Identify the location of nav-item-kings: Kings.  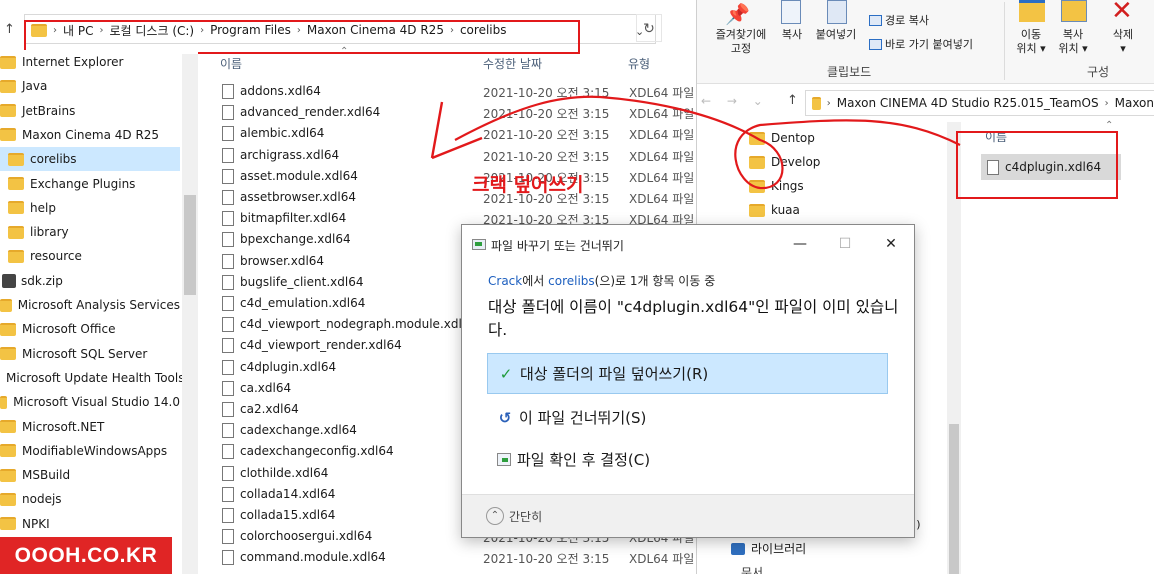
(776, 186).